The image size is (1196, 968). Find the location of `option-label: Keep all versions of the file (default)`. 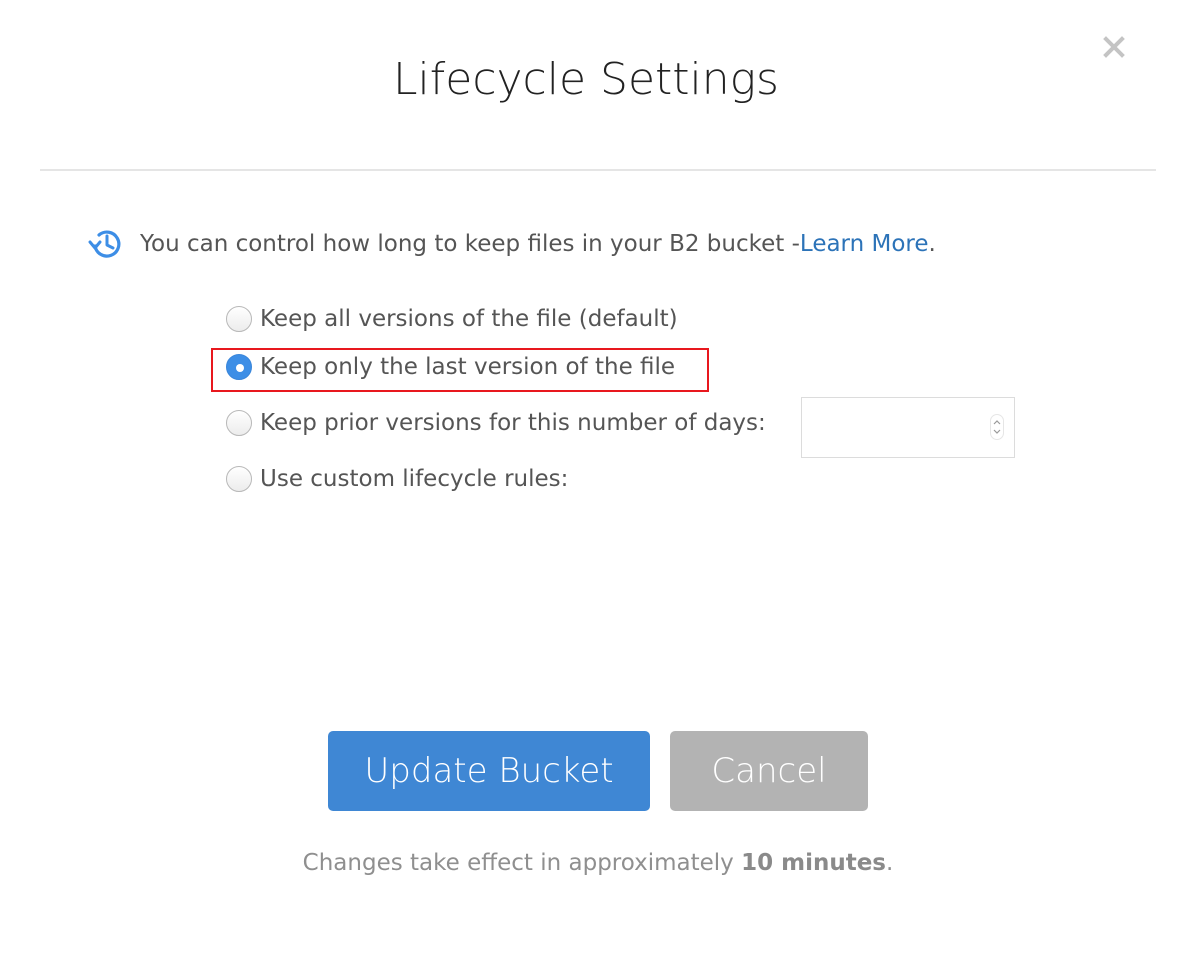

option-label: Keep all versions of the file (default) is located at coordinates (469, 319).